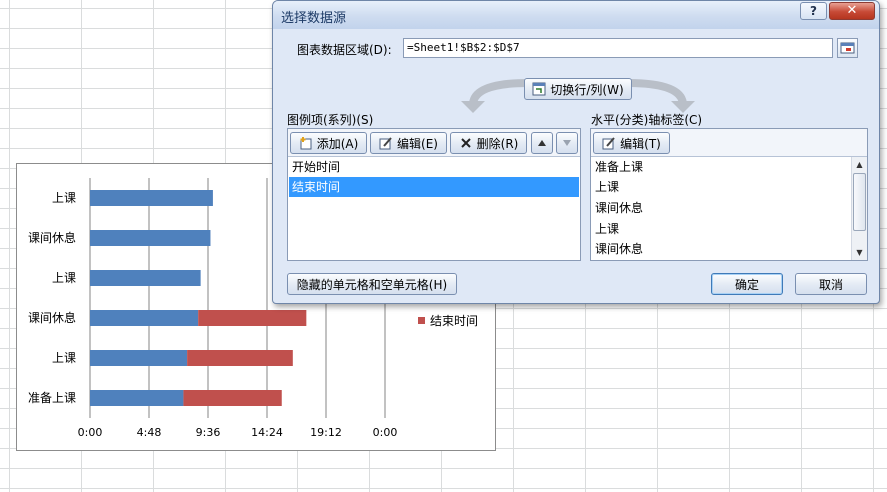 The width and height of the screenshot is (887, 492). I want to click on chart-range-input: =Sheet1!$B$2:$D$7, so click(618, 48).